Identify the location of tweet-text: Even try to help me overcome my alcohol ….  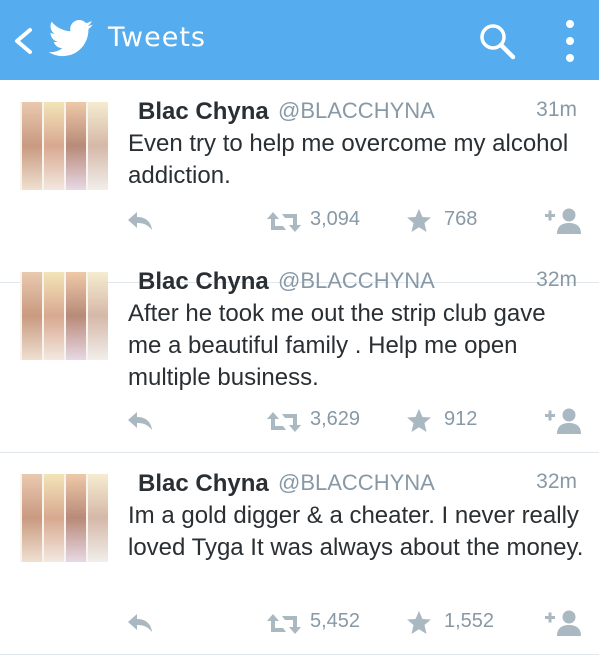
(348, 159).